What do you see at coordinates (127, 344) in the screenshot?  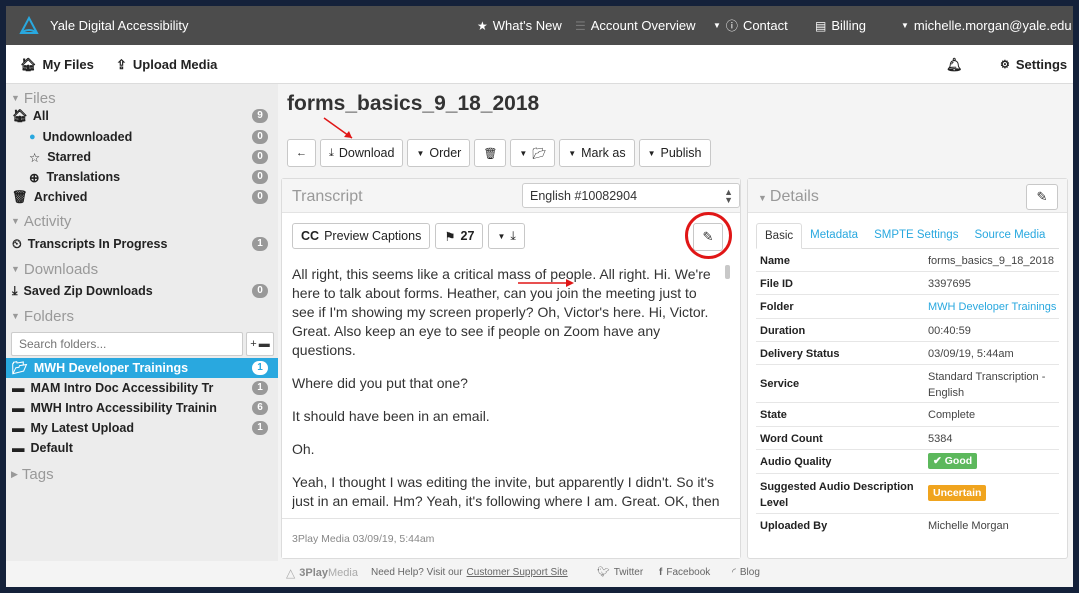 I see `search-folders-input` at bounding box center [127, 344].